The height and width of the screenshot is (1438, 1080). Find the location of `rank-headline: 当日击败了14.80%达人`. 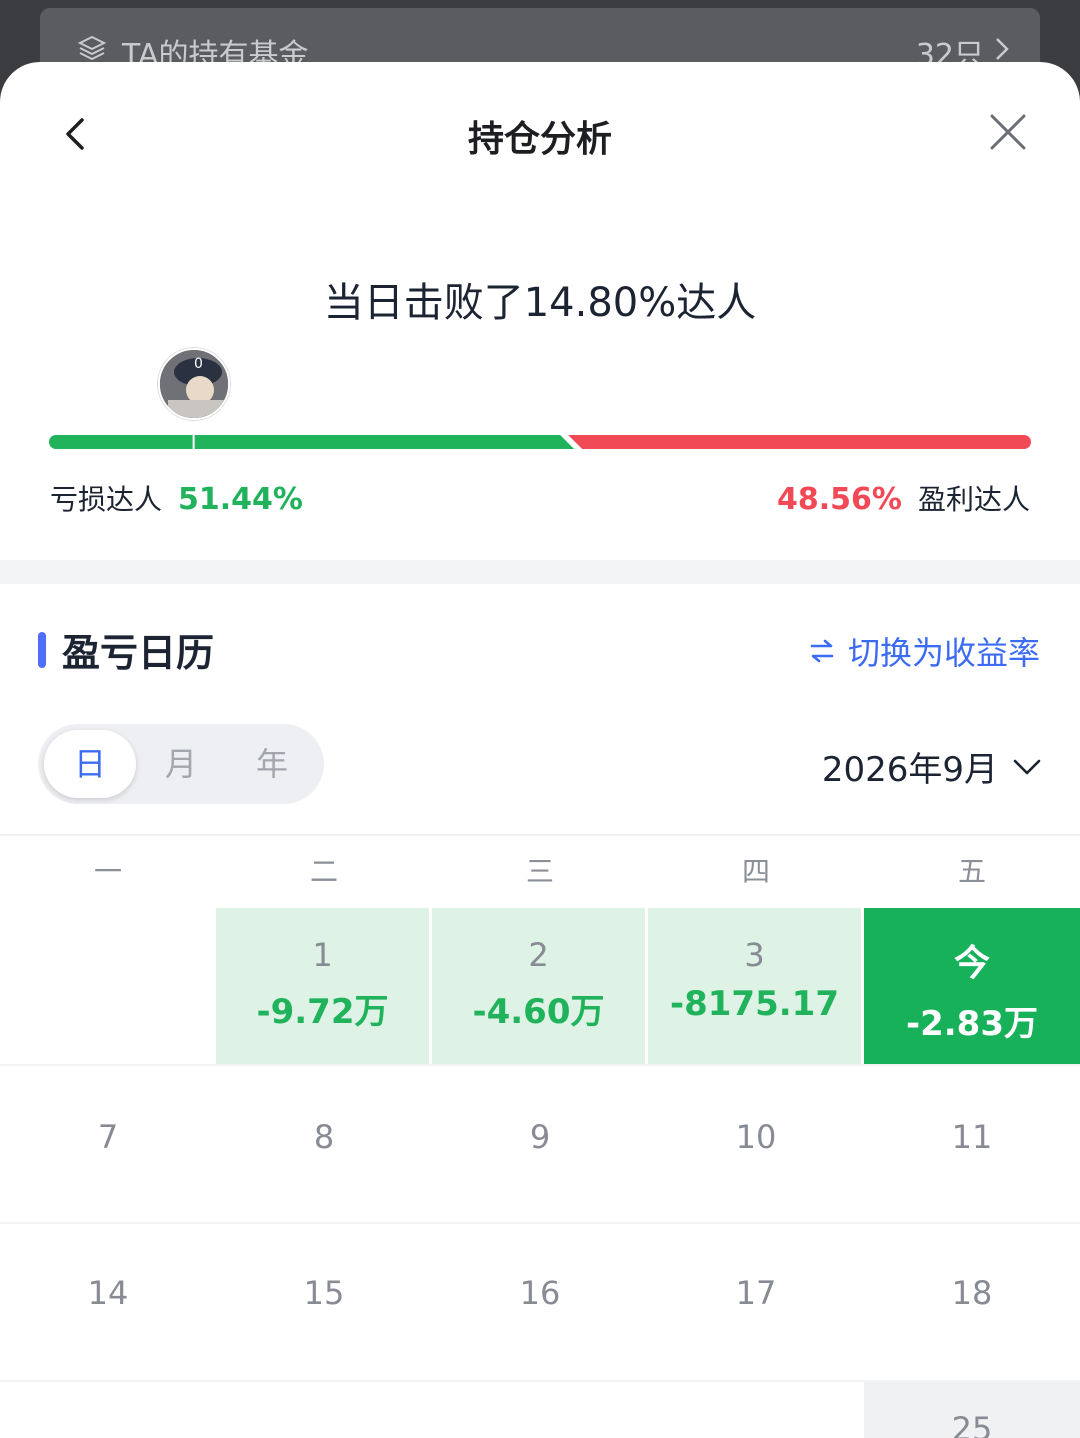

rank-headline: 当日击败了14.80%达人 is located at coordinates (540, 303).